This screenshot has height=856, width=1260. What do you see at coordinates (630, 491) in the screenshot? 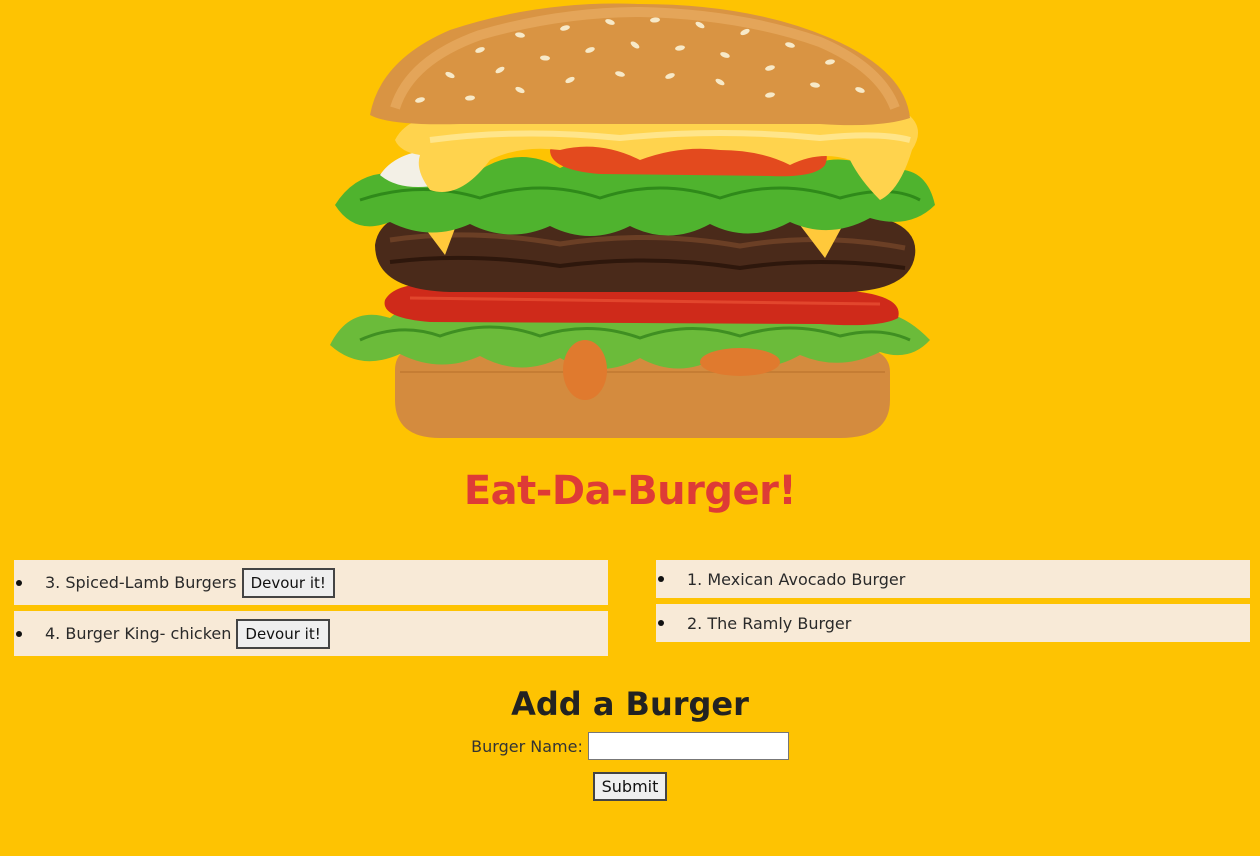
I see `page-title: Eat-Da-Burger!` at bounding box center [630, 491].